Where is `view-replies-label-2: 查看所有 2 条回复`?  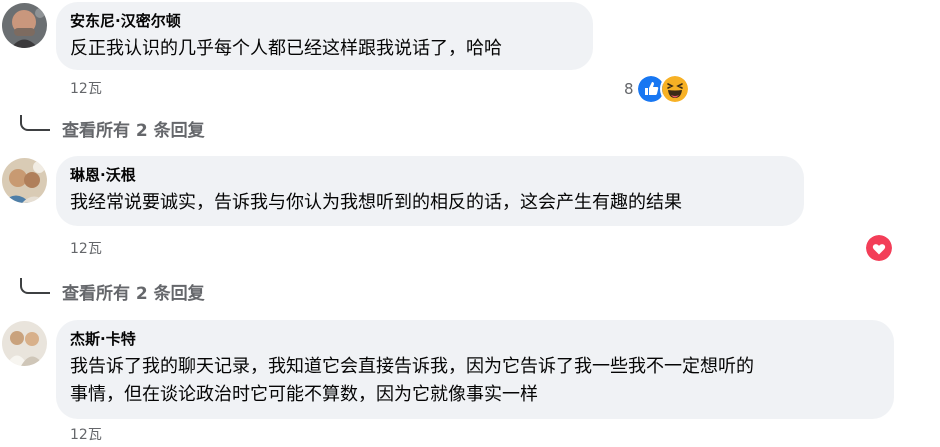 view-replies-label-2: 查看所有 2 条回复 is located at coordinates (133, 293).